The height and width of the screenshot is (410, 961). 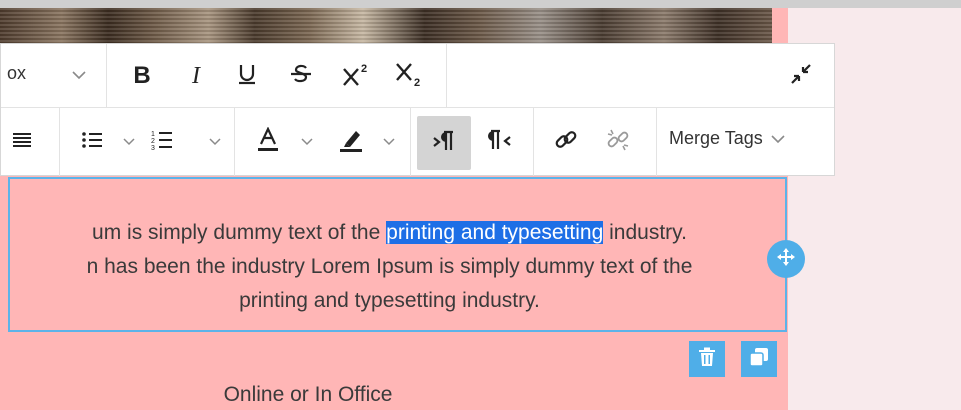 I want to click on font-family-dropdown, so click(x=79, y=76).